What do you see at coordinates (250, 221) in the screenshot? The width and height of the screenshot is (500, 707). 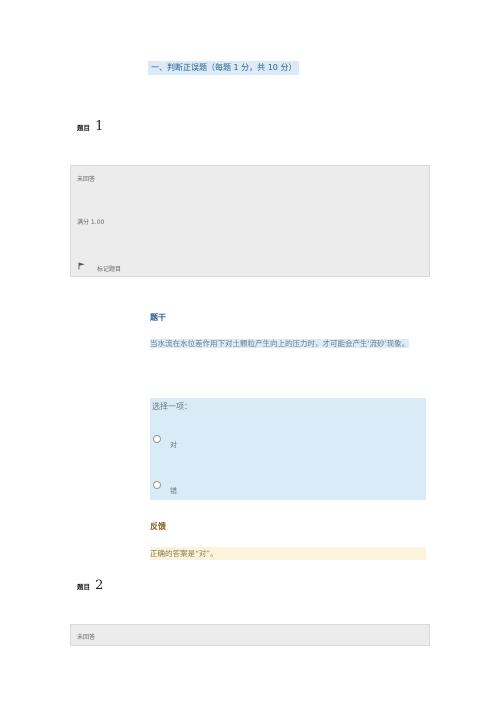 I see `question-1-info: 未回答 满分 1.00 标记题目` at bounding box center [250, 221].